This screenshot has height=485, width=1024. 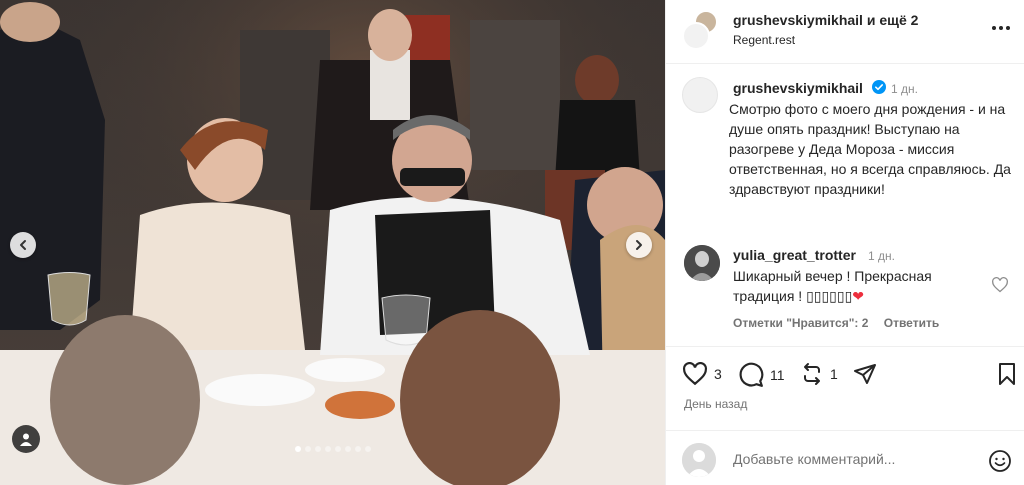 I want to click on repost-icon, so click(x=812, y=374).